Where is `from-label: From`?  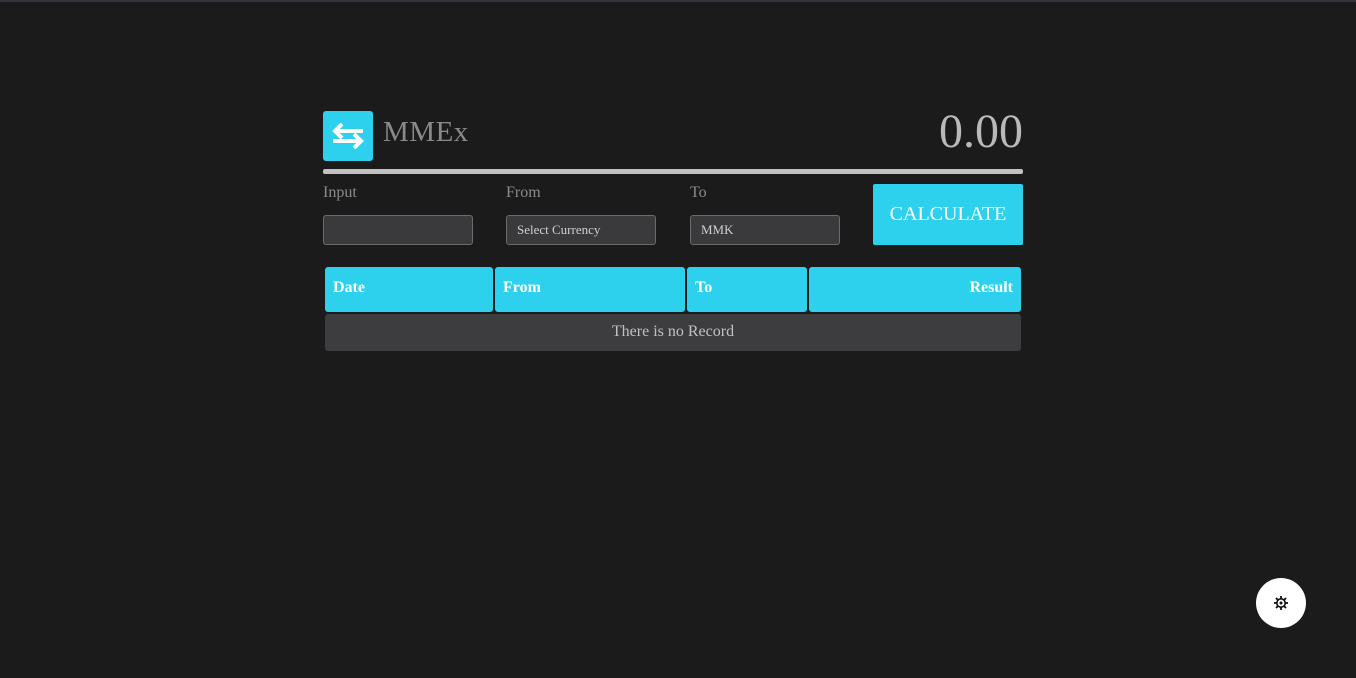
from-label: From is located at coordinates (523, 192).